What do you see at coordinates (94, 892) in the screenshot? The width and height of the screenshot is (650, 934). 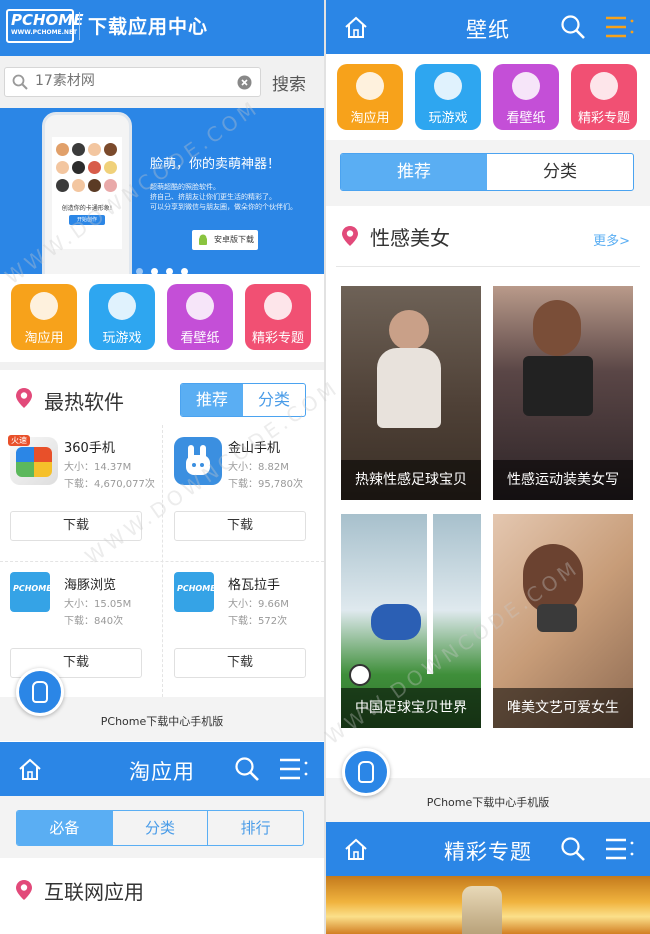 I see `internet-apps-title: 互联网应用` at bounding box center [94, 892].